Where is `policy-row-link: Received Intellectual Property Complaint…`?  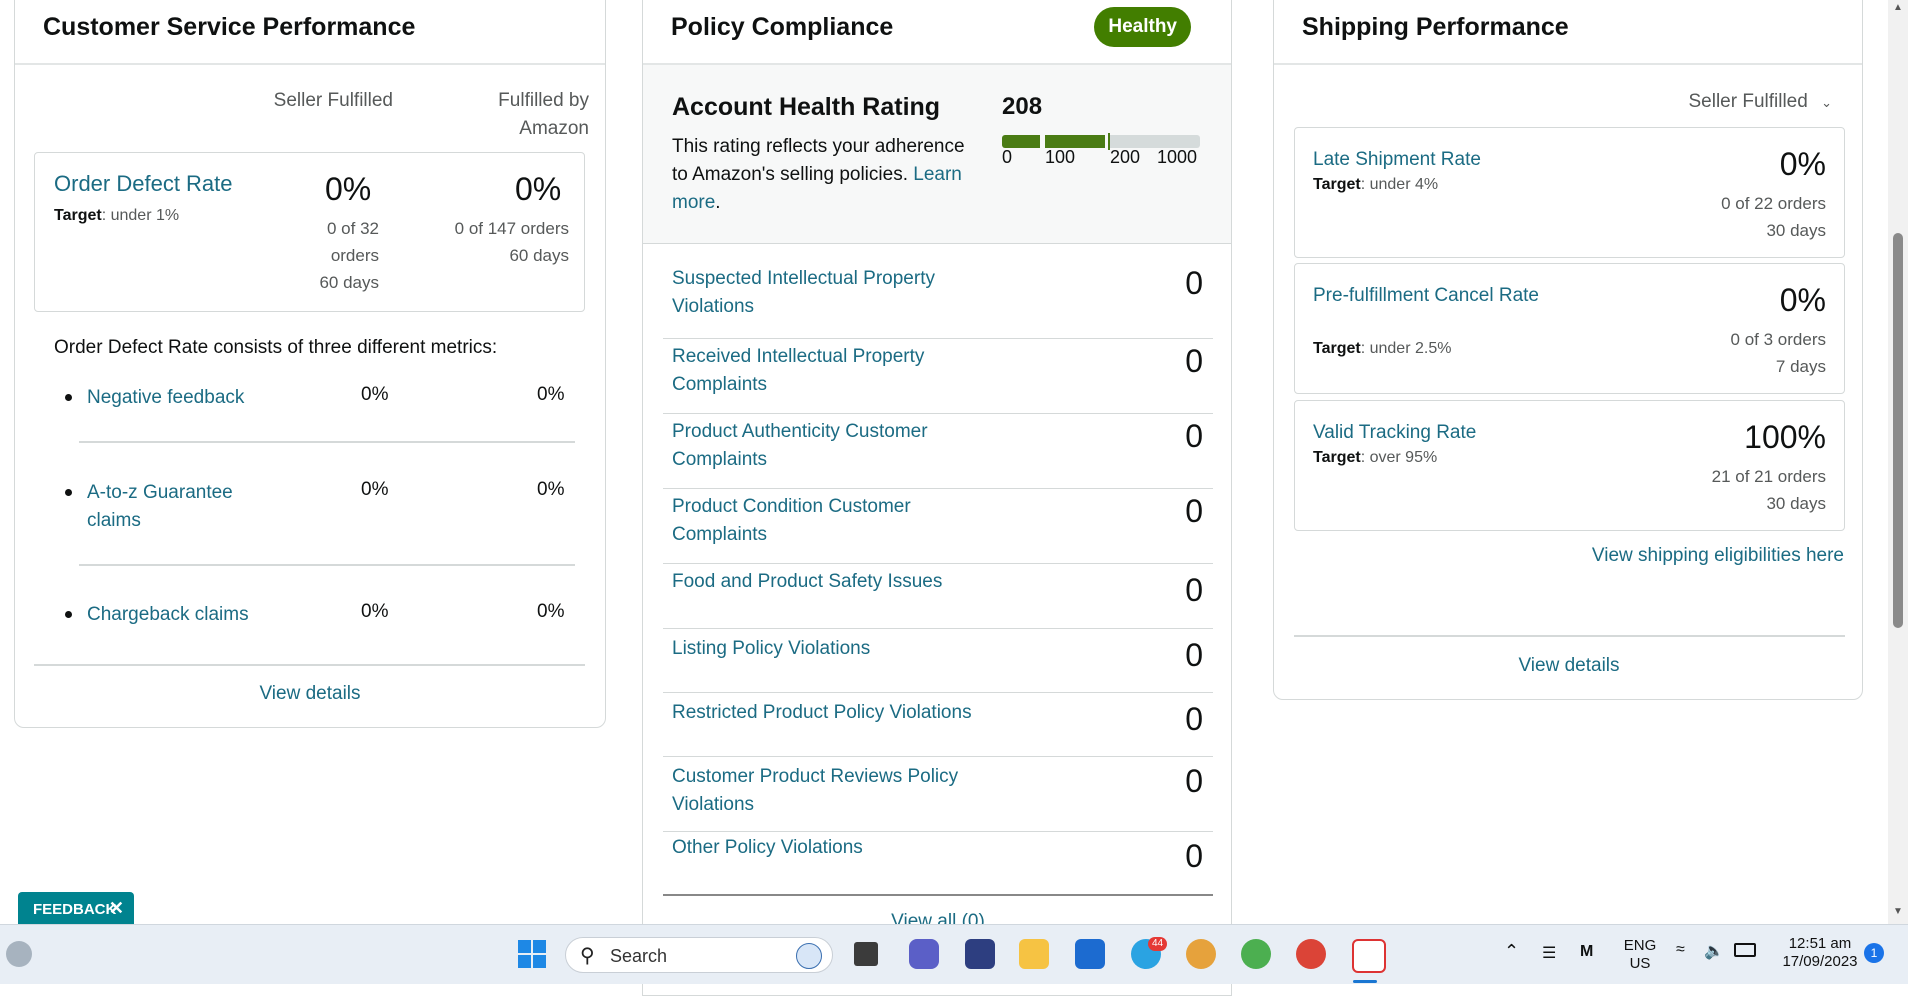
policy-row-link: Received Intellectual Property Complaint… is located at coordinates (822, 371).